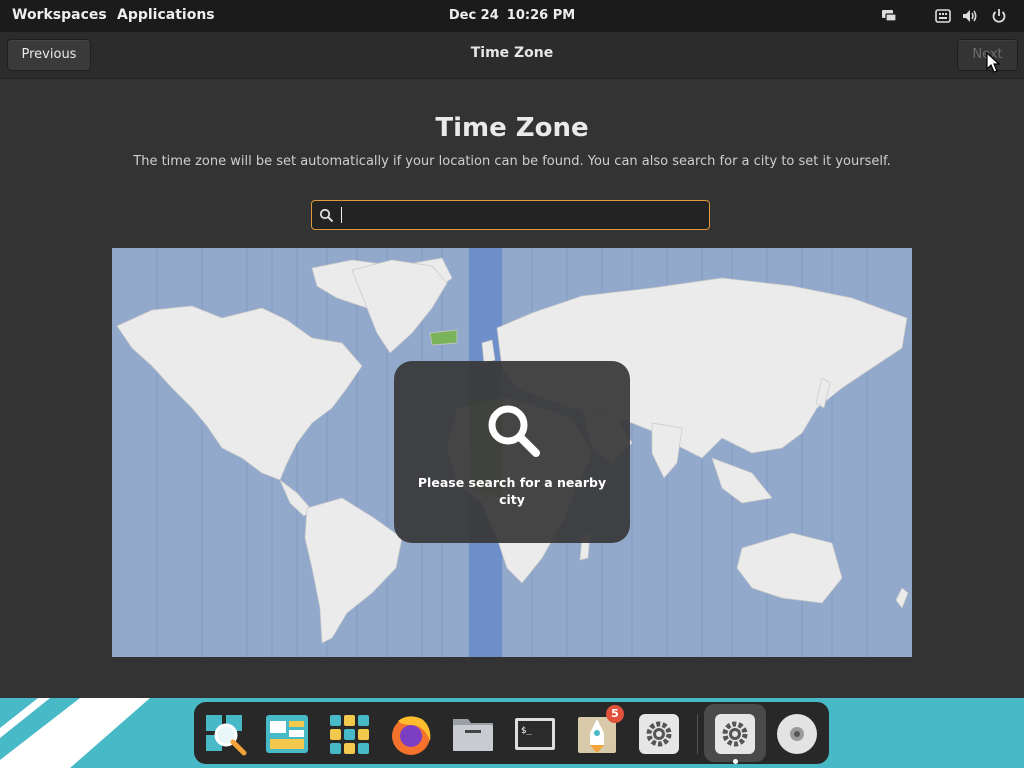 This screenshot has height=768, width=1024. What do you see at coordinates (326, 215) in the screenshot?
I see `search-icon` at bounding box center [326, 215].